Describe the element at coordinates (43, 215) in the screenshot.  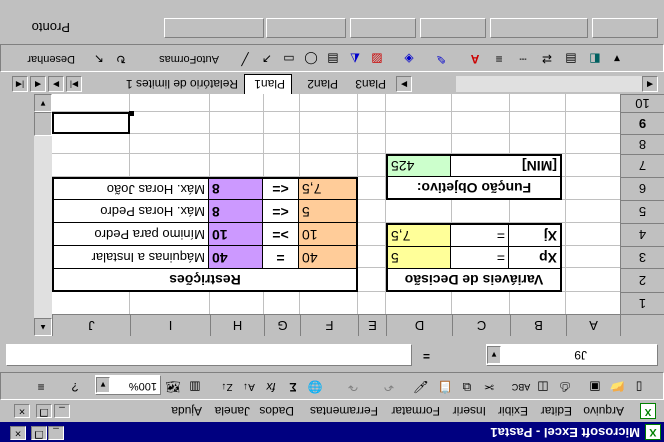
I see `vertical-scrollbar: ▲ ▼` at that location.